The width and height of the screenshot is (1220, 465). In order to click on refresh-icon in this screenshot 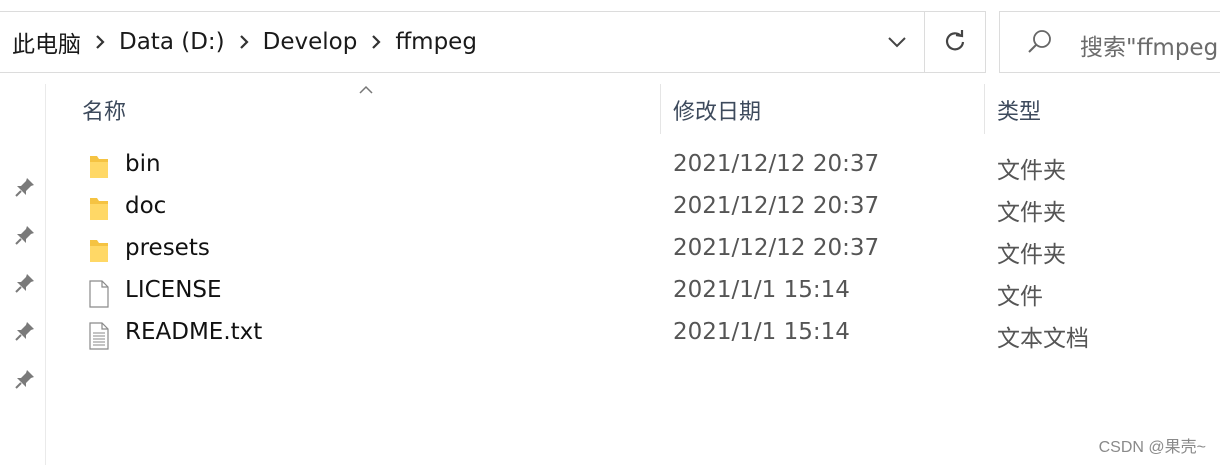, I will do `click(955, 42)`.